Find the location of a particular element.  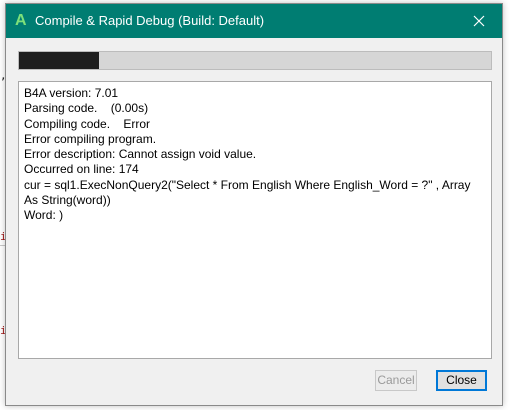

close-window-button is located at coordinates (479, 21).